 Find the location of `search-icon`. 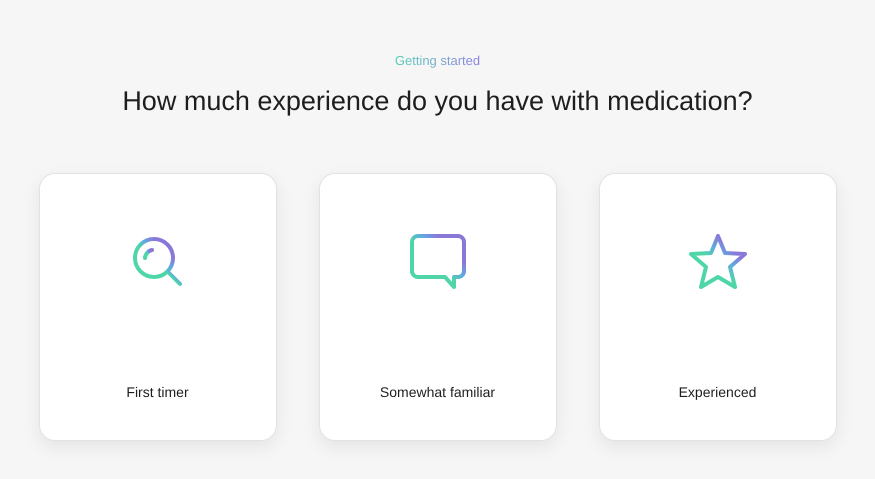

search-icon is located at coordinates (158, 262).